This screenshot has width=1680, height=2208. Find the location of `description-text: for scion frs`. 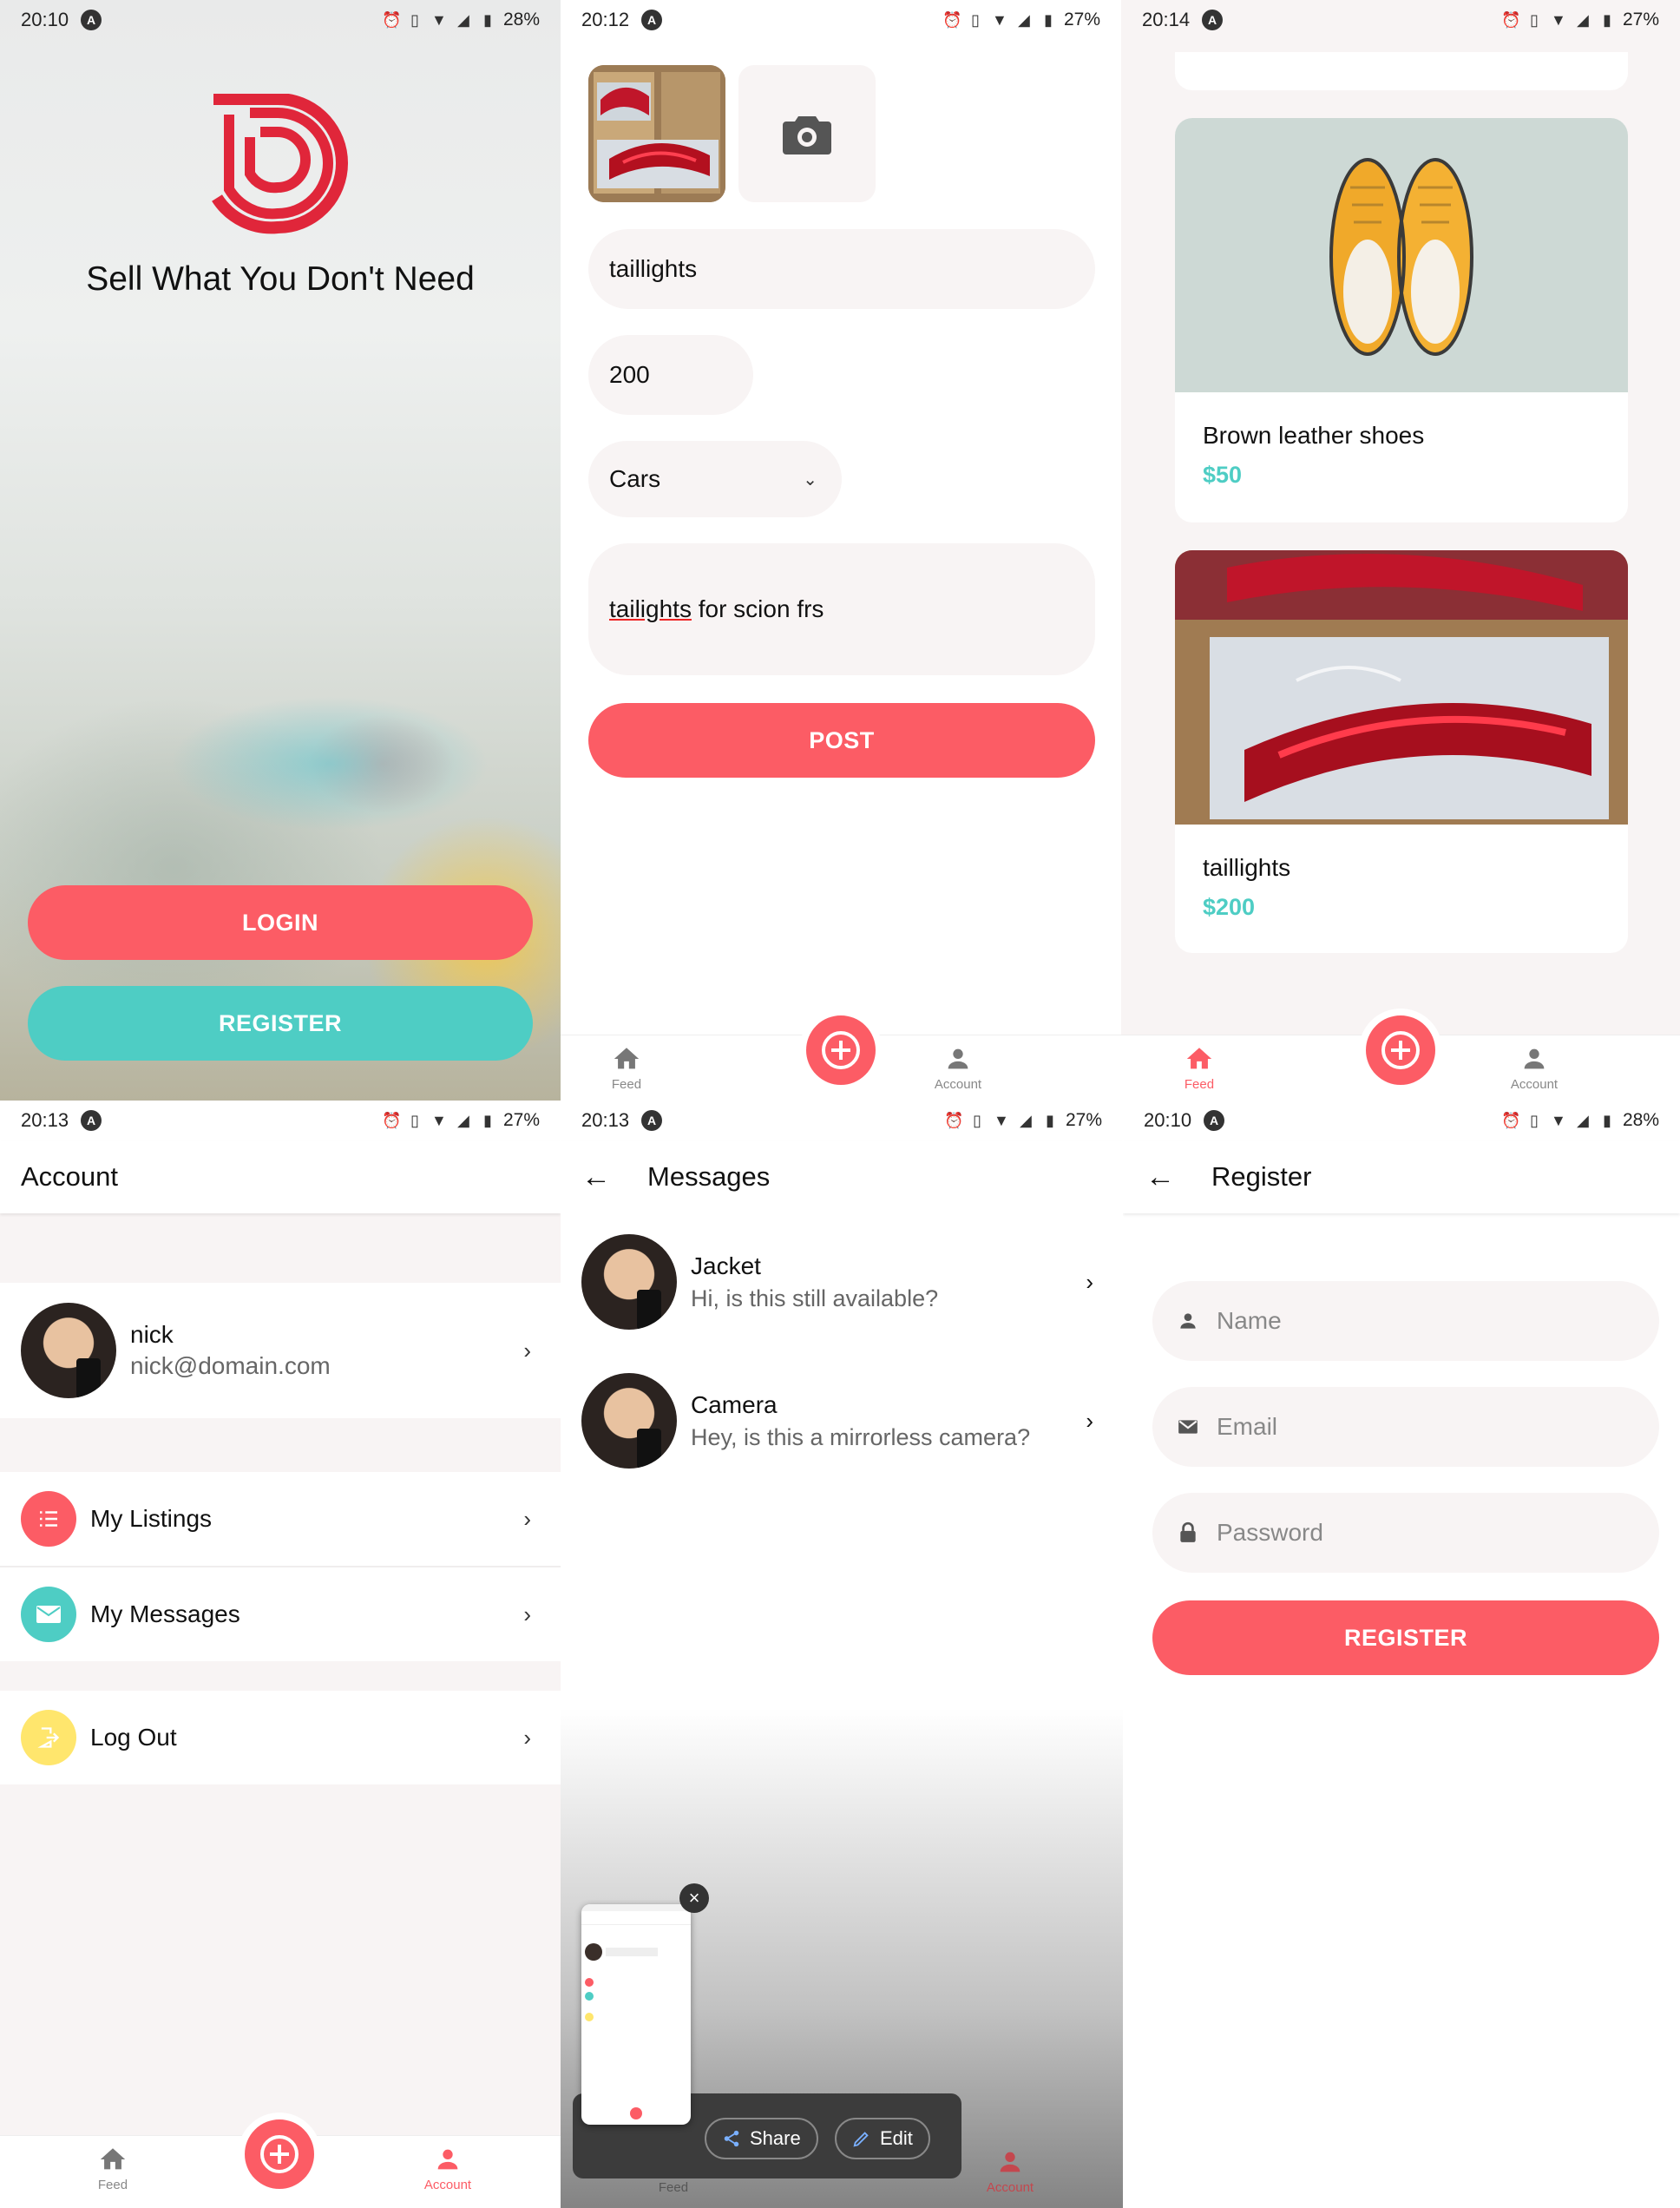

description-text: for scion frs is located at coordinates (757, 608).